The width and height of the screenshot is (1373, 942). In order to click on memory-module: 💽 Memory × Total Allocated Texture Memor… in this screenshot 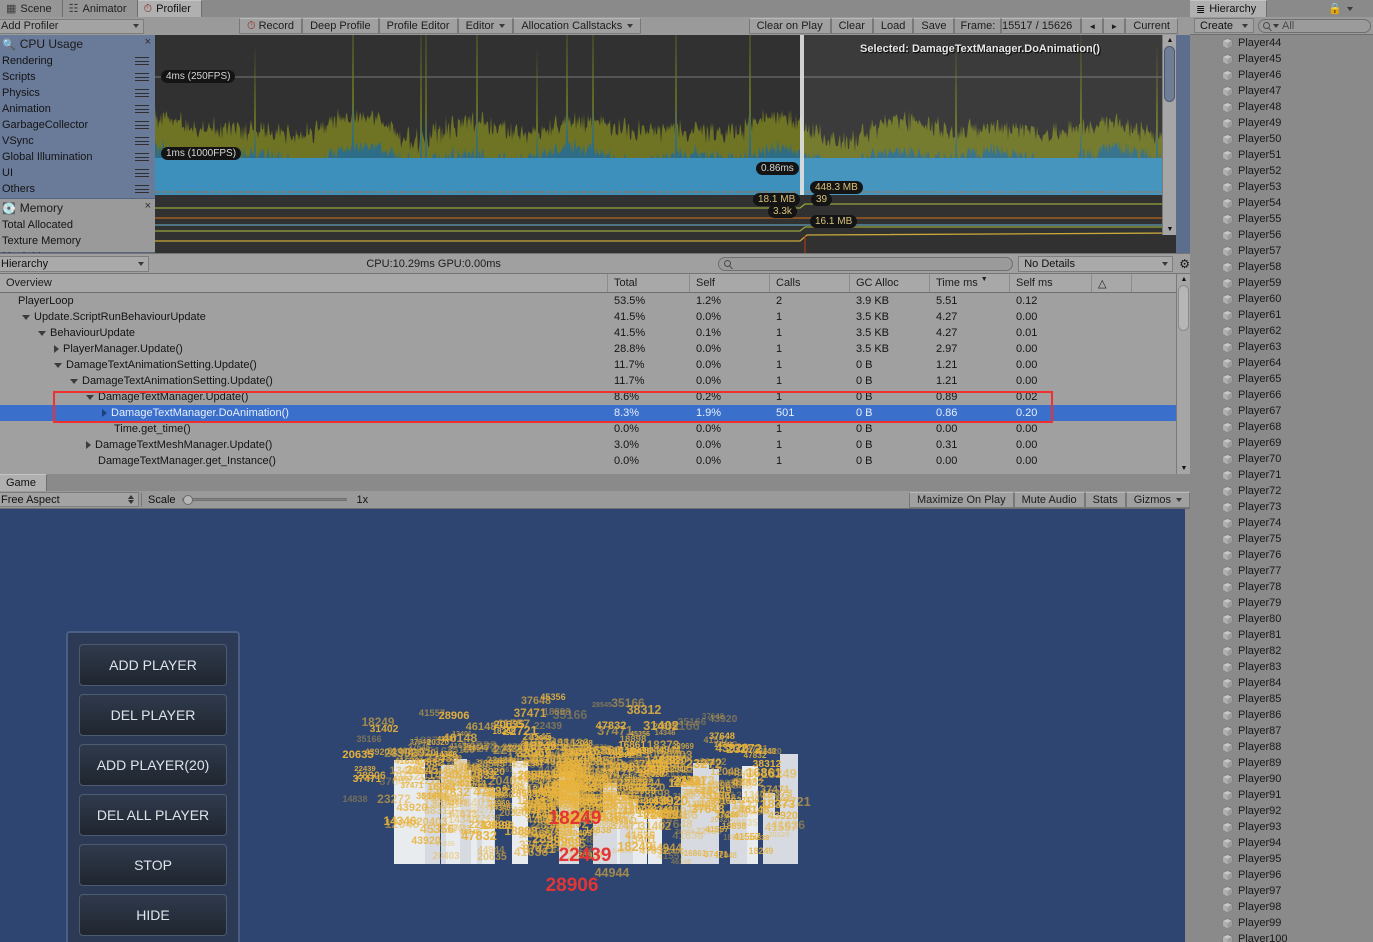, I will do `click(77, 231)`.